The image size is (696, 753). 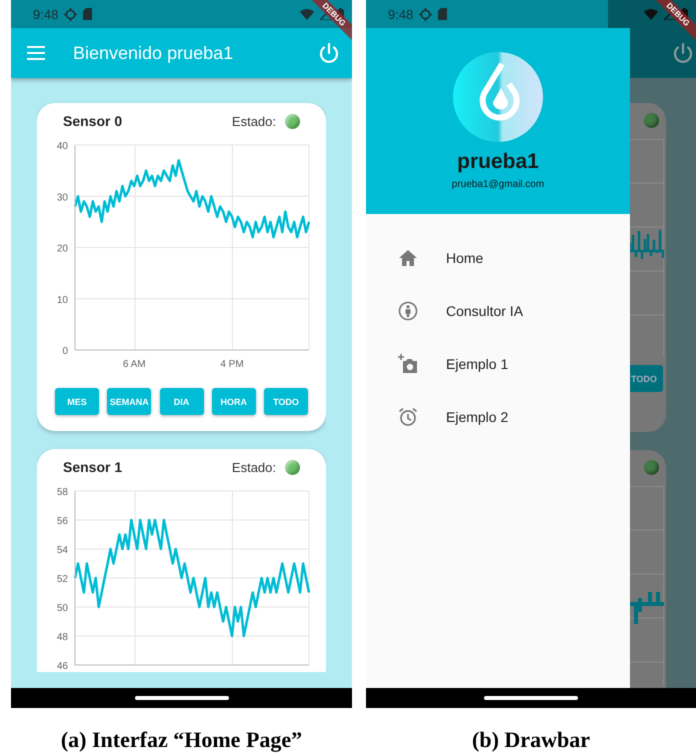 I want to click on range-button: SEMANA, so click(x=129, y=401).